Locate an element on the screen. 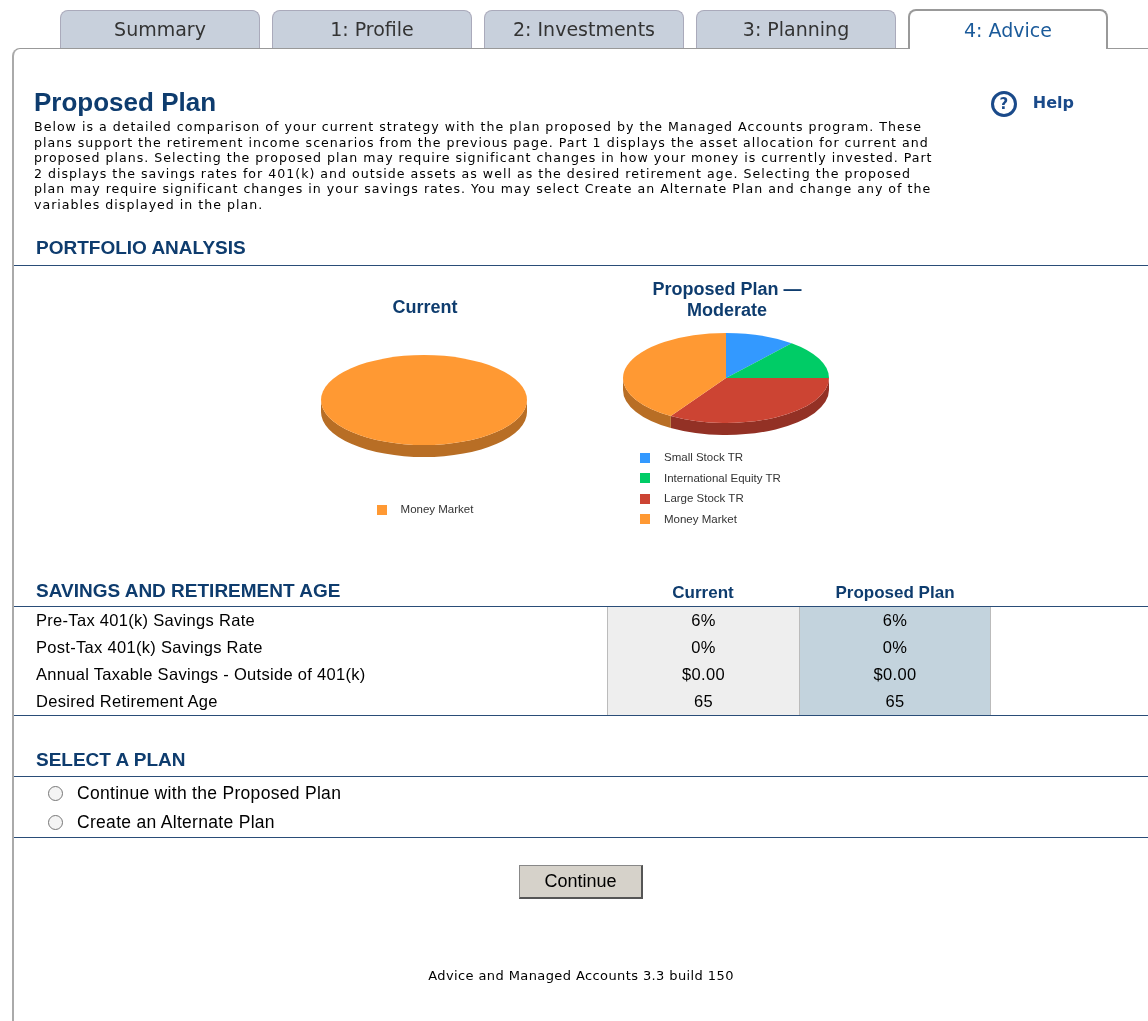 This screenshot has height=1021, width=1148. tab: 4: Advice is located at coordinates (1008, 29).